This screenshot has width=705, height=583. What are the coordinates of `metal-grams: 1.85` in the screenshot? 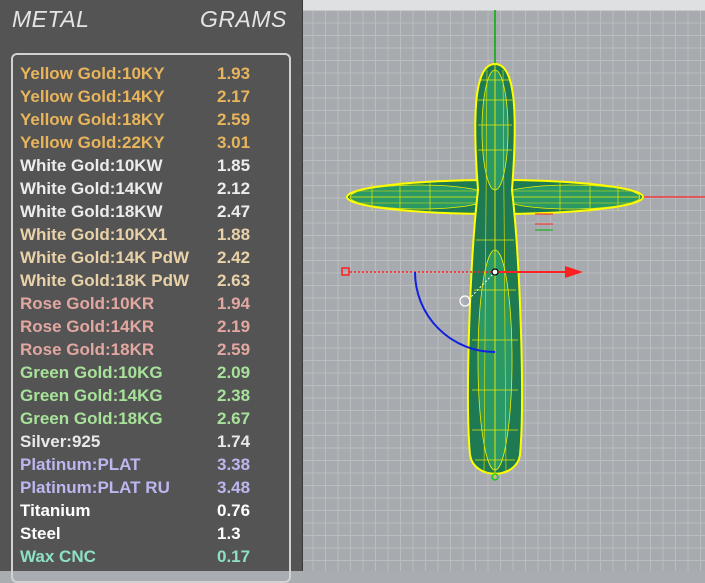 It's located at (234, 165).